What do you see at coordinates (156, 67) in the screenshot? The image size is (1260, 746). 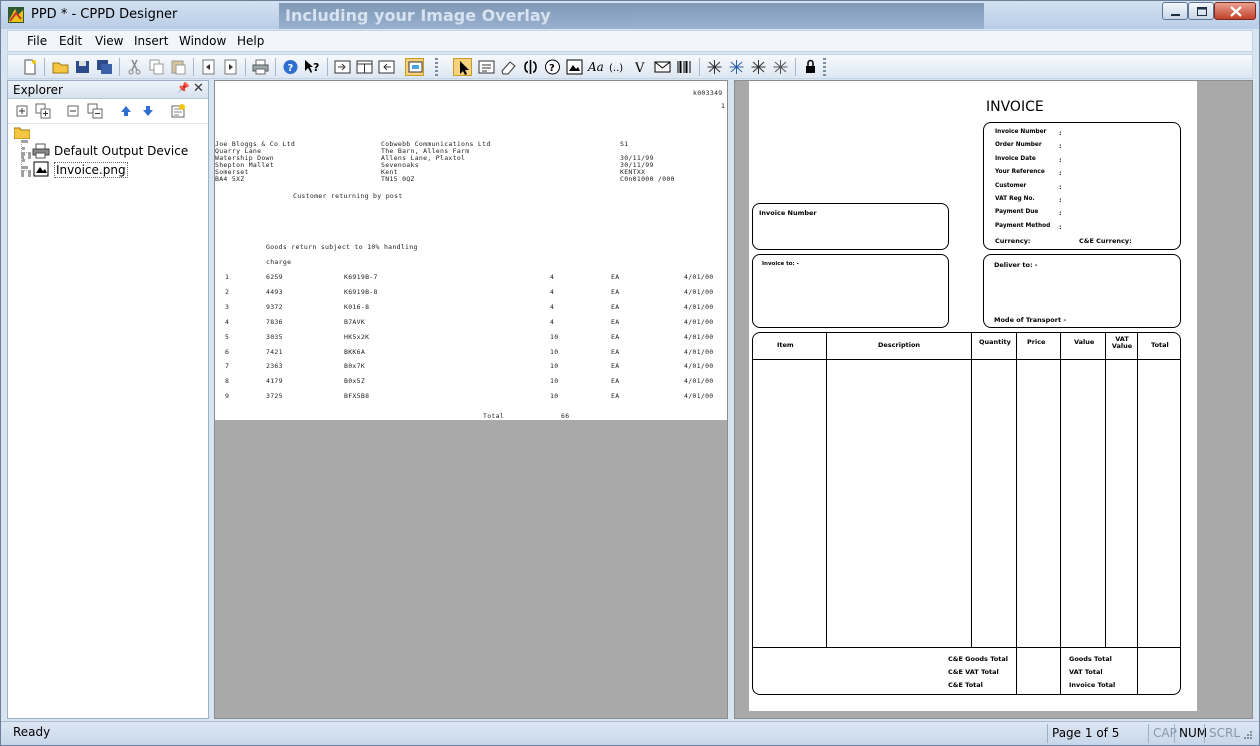 I see `copy-icon` at bounding box center [156, 67].